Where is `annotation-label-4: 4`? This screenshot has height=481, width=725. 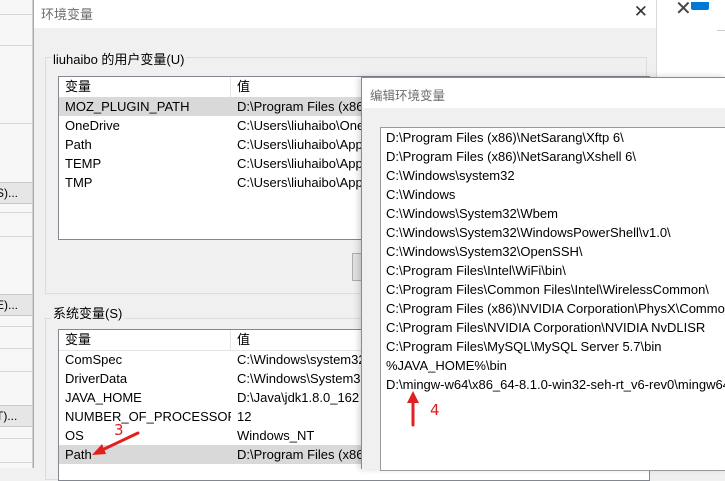
annotation-label-4: 4 is located at coordinates (435, 410).